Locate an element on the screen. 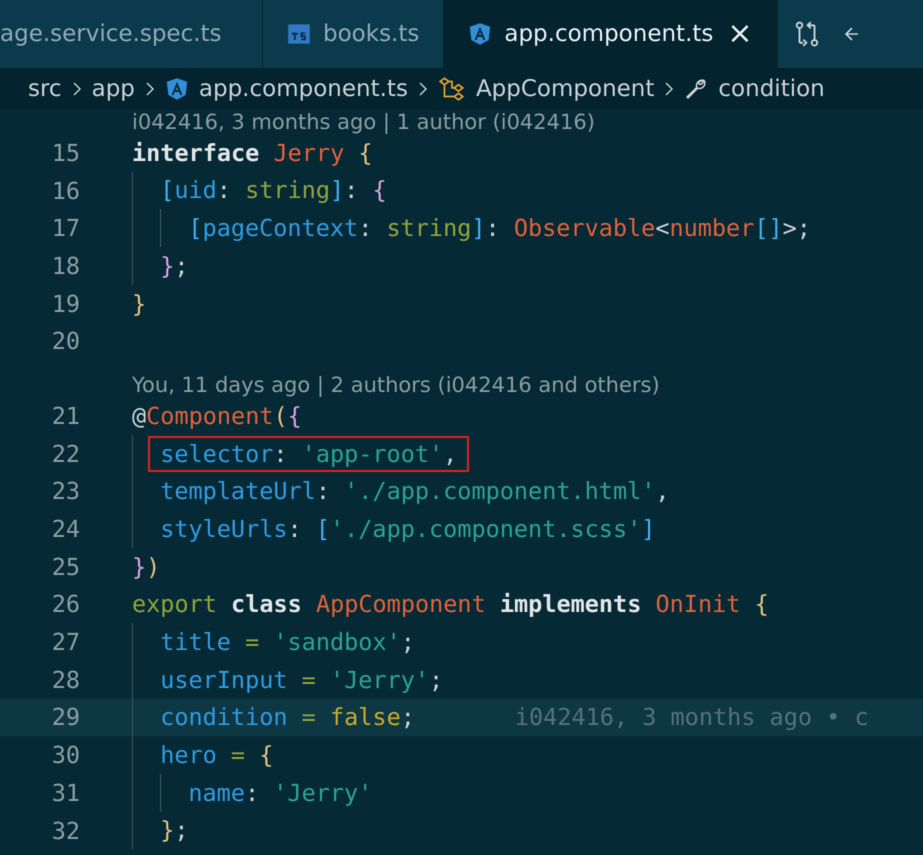  code-line: export class AppComponent implements OnInit { is located at coordinates (450, 604).